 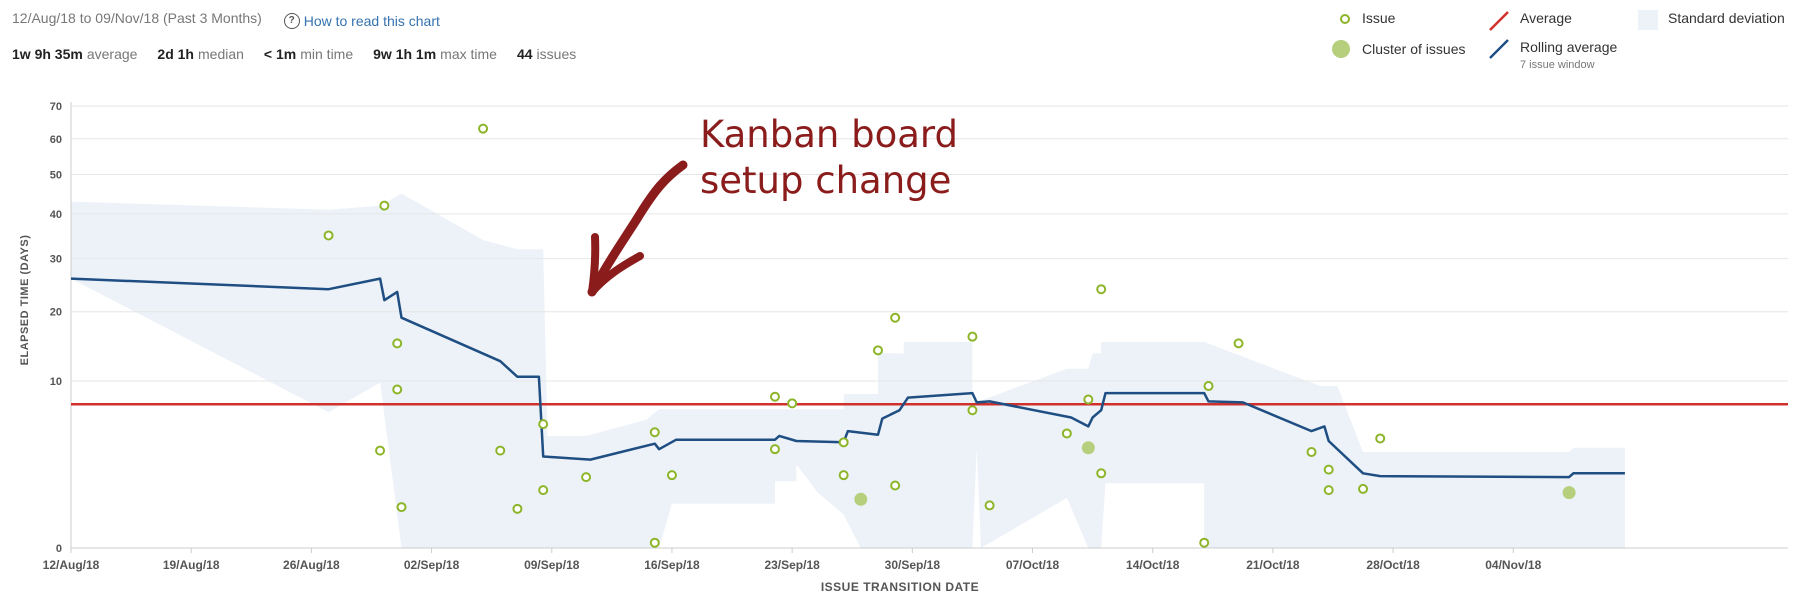 What do you see at coordinates (829, 158) in the screenshot?
I see `kanban-annotation: Kanban board setup change` at bounding box center [829, 158].